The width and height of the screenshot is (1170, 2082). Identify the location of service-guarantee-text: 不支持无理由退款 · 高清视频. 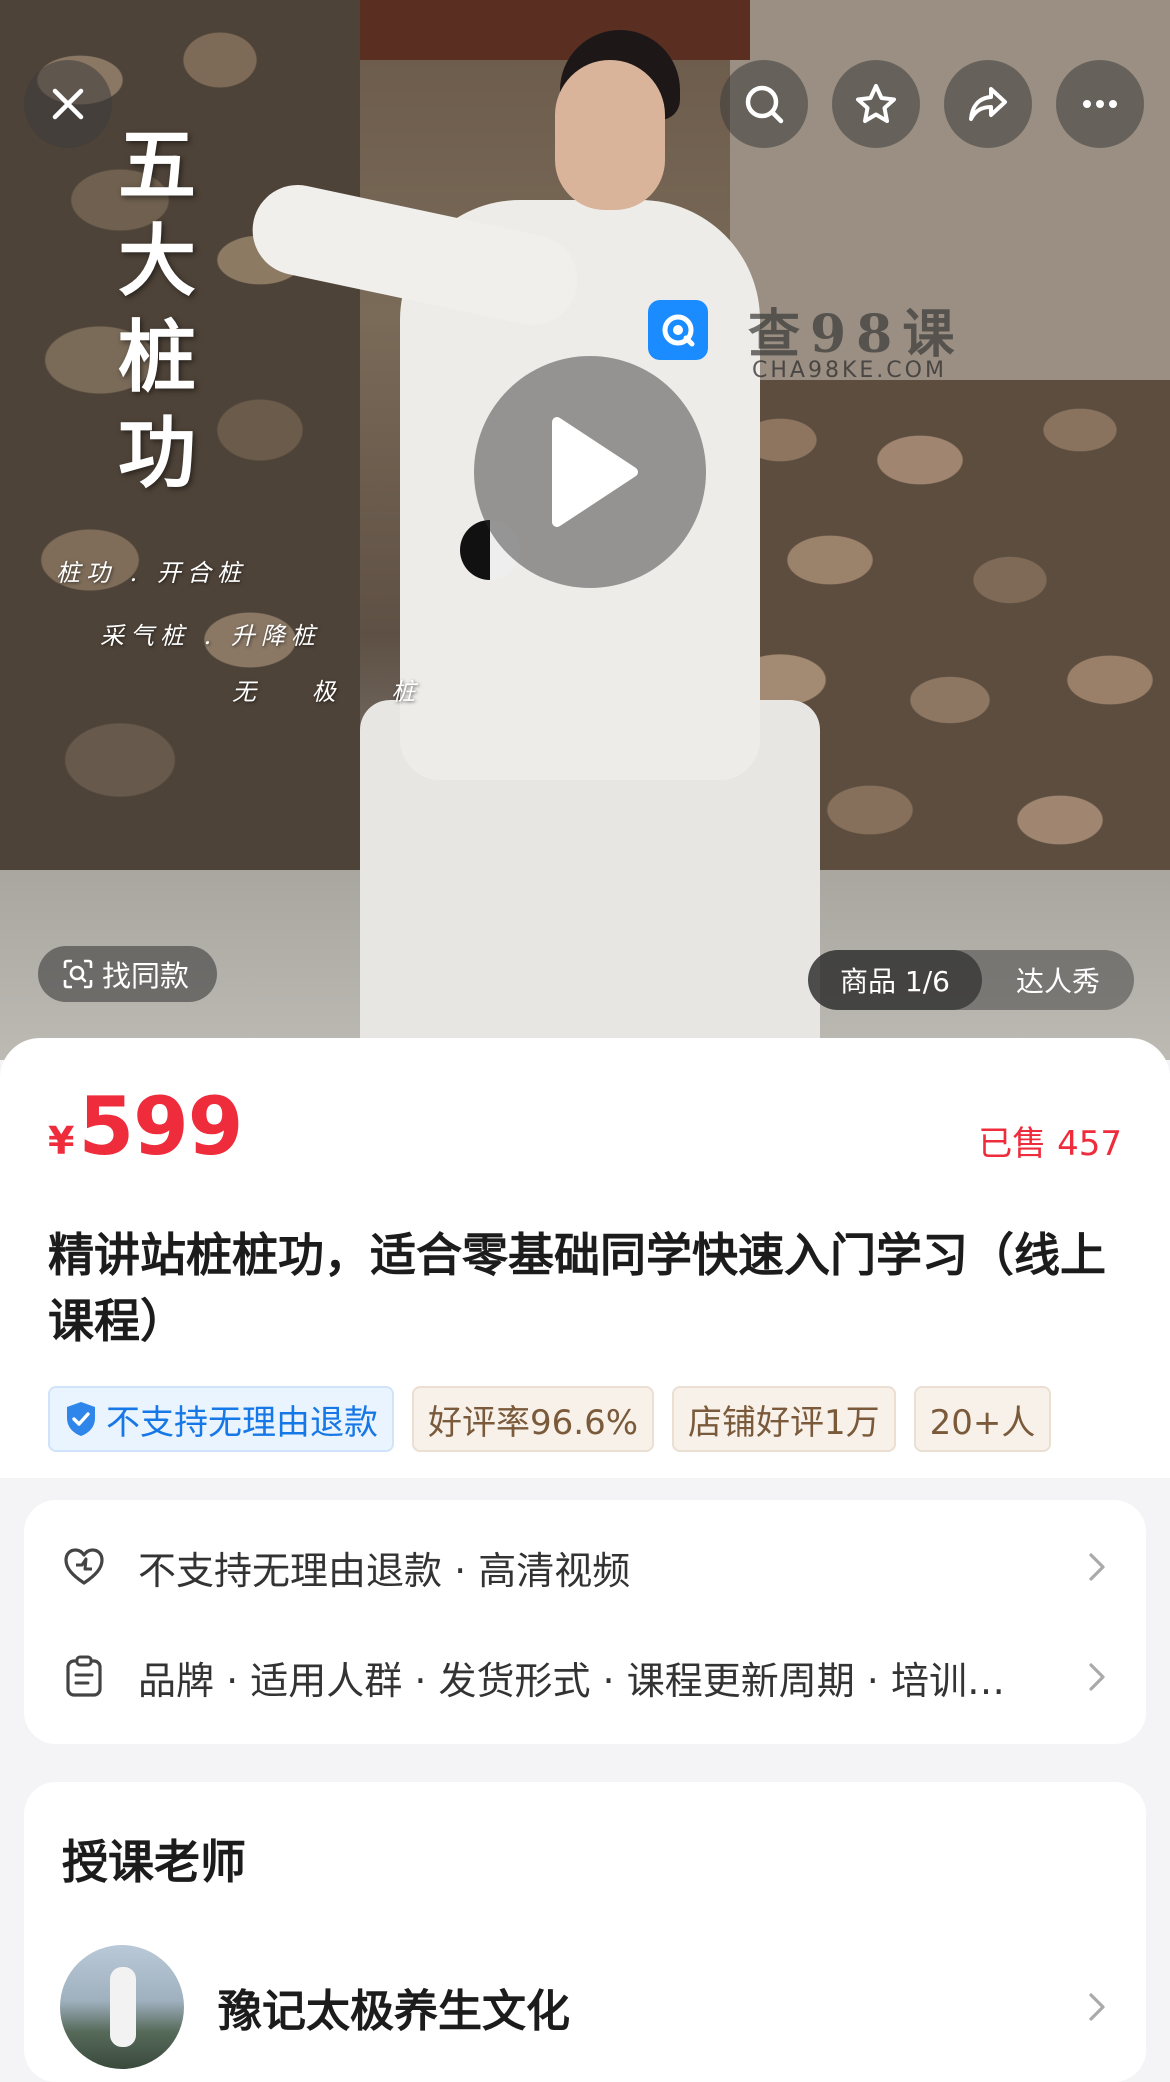
(384, 1570).